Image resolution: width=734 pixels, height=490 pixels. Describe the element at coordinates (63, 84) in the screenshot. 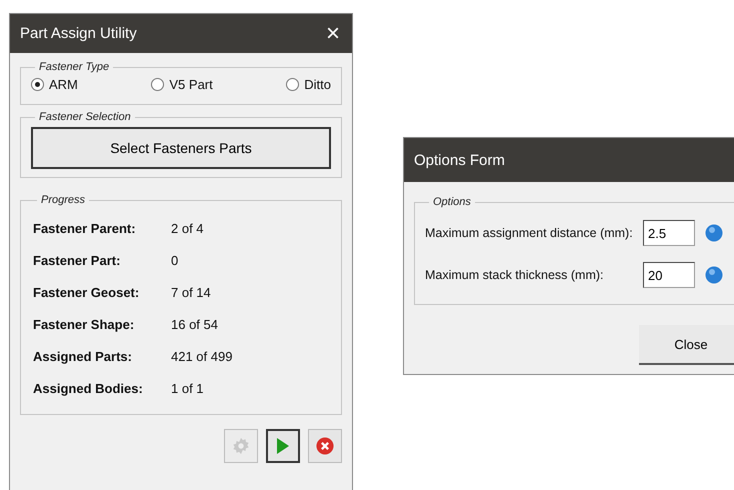

I see `radio-label: ARM` at that location.